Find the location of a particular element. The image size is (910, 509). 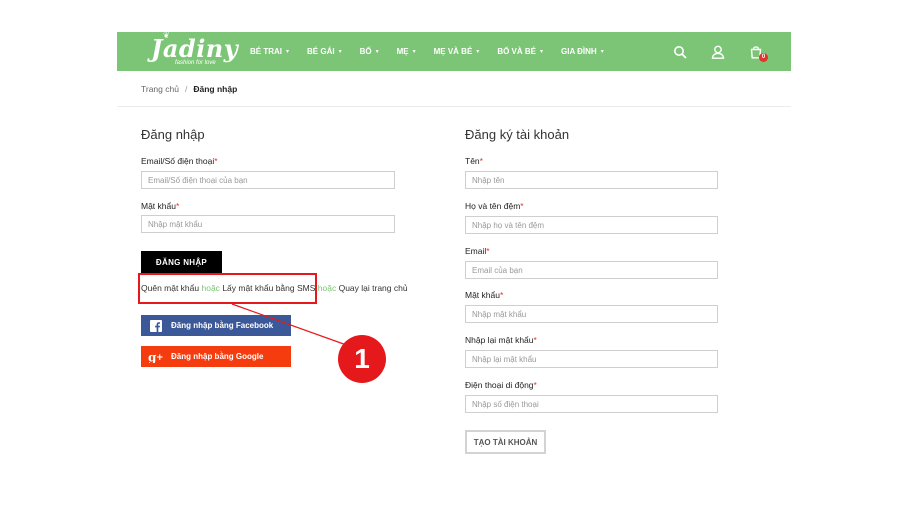

password-label: Mật khẩu* is located at coordinates (160, 206).